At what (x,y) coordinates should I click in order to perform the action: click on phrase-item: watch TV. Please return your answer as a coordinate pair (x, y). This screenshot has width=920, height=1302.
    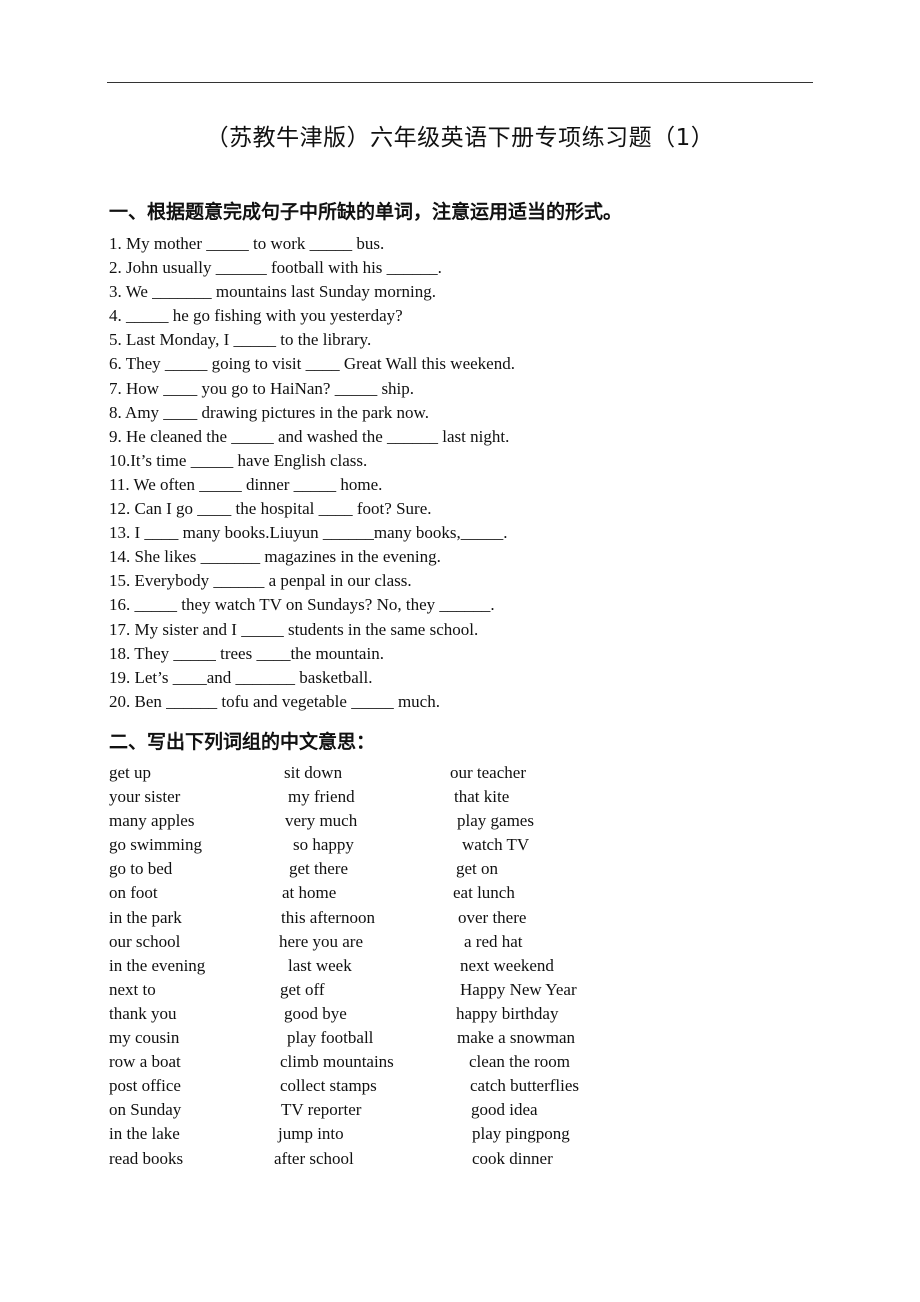
    Looking at the image, I should click on (496, 845).